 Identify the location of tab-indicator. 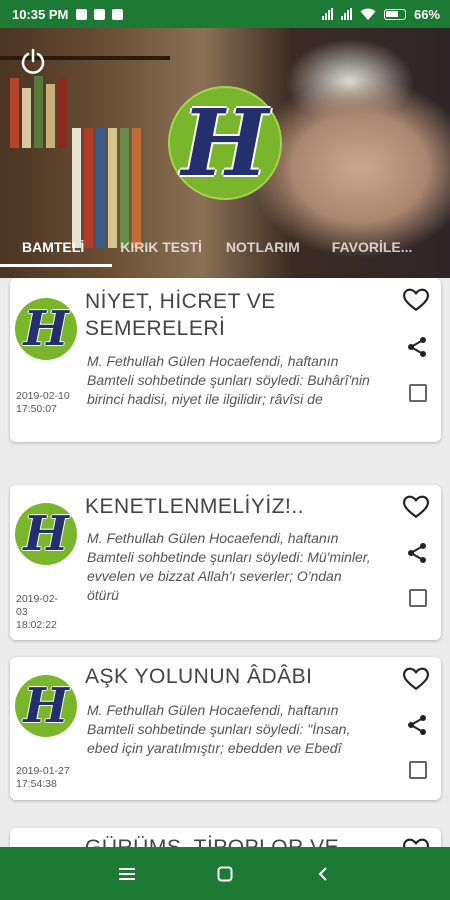
(56, 265).